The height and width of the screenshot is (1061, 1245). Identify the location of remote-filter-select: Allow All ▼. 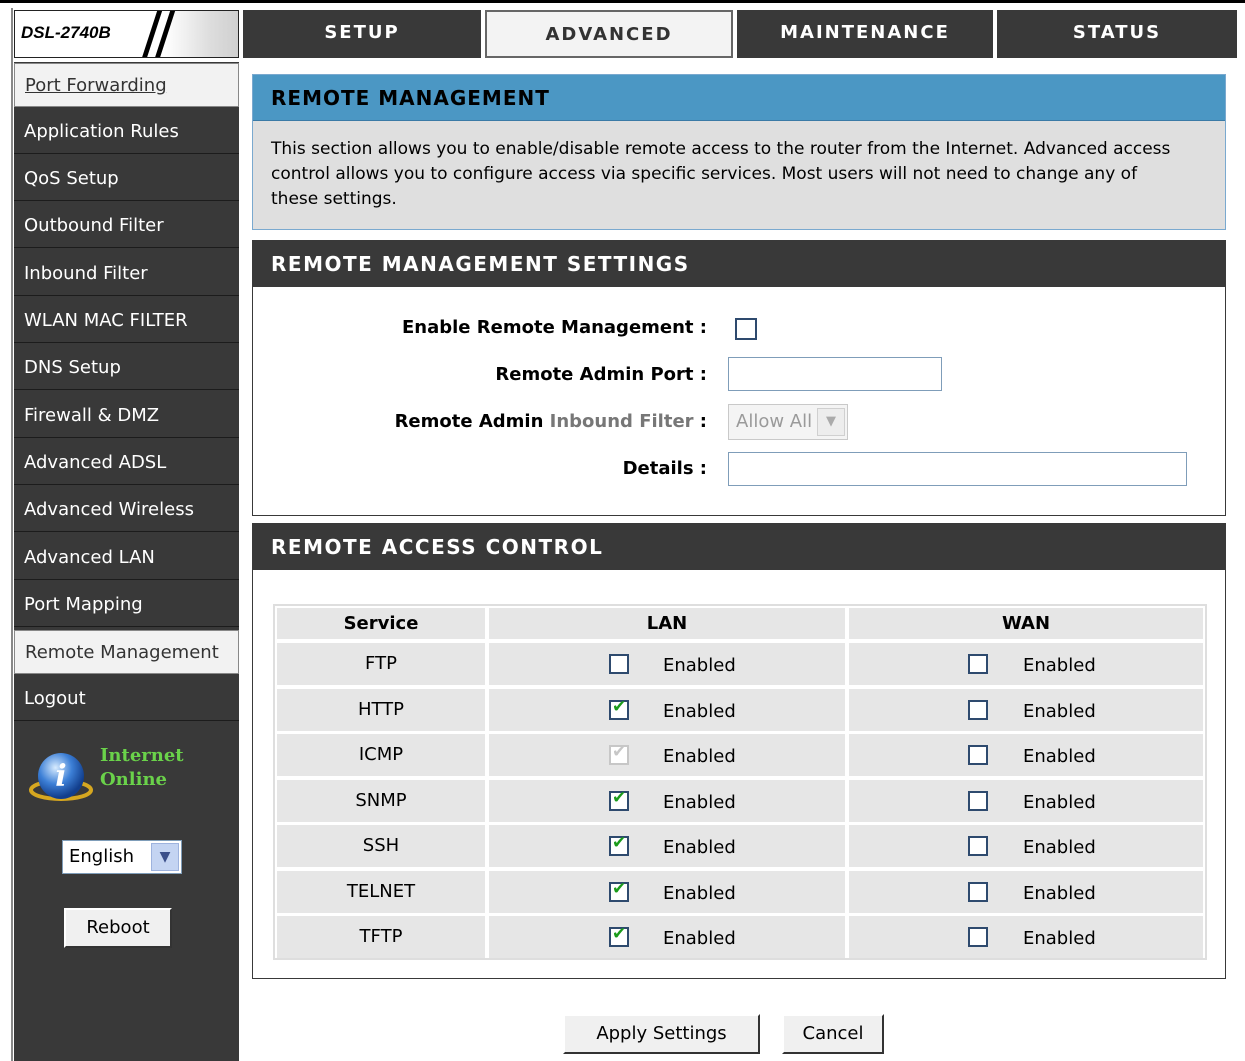
(788, 422).